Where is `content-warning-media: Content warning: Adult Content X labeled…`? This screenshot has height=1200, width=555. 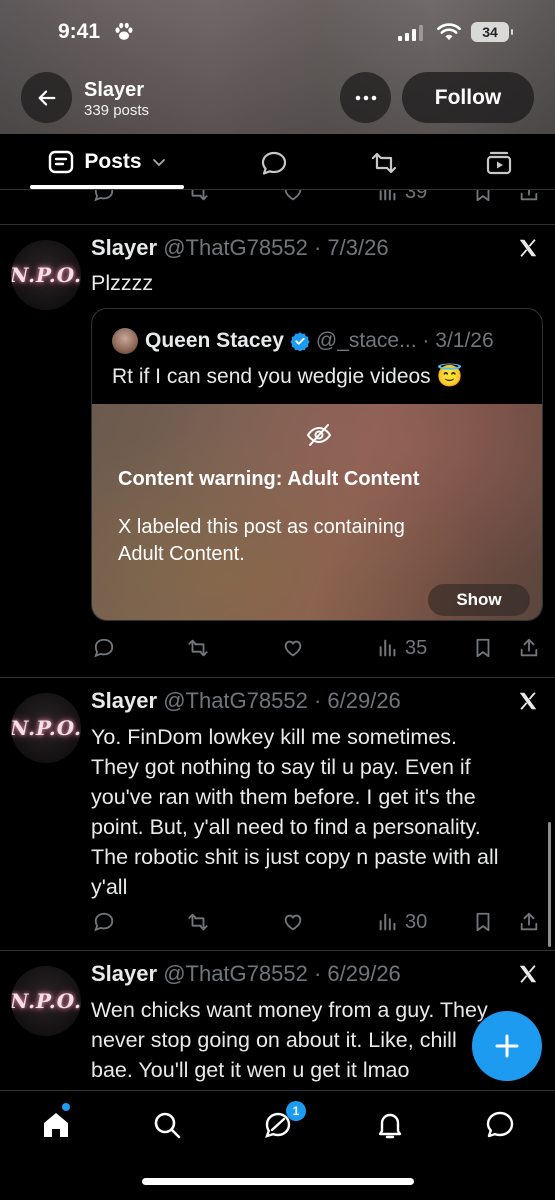 content-warning-media: Content warning: Adult Content X labeled… is located at coordinates (317, 512).